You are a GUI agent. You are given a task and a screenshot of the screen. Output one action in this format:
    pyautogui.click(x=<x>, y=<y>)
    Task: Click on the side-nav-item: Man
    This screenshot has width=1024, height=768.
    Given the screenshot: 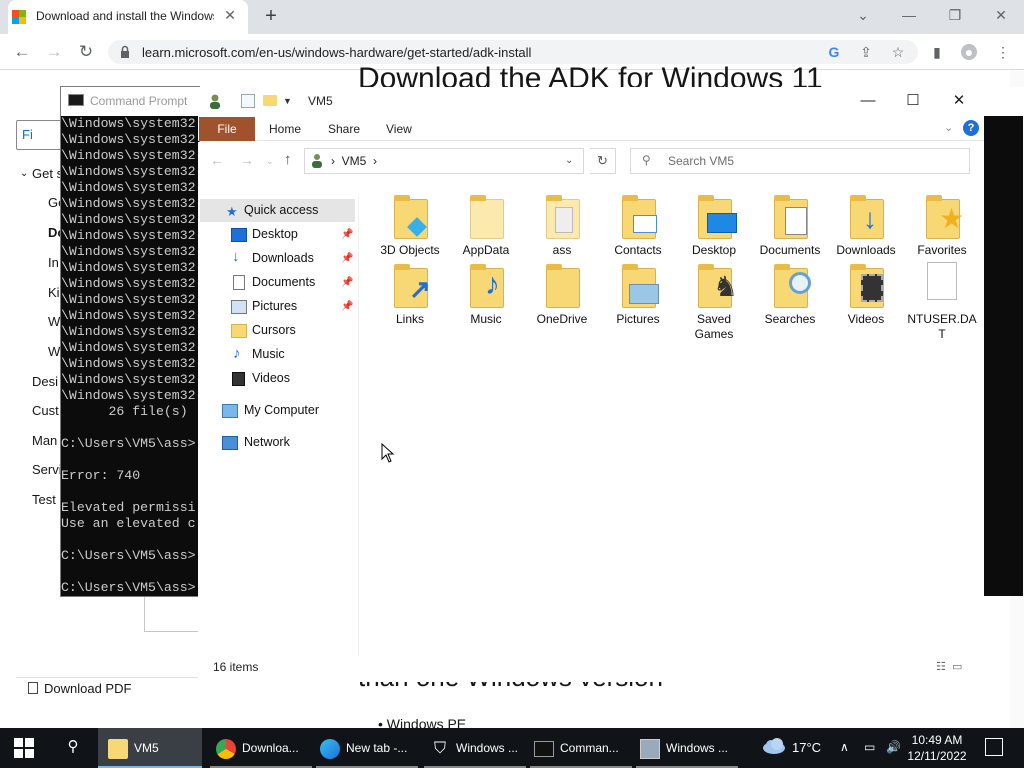 What is the action you would take?
    pyautogui.click(x=44, y=440)
    